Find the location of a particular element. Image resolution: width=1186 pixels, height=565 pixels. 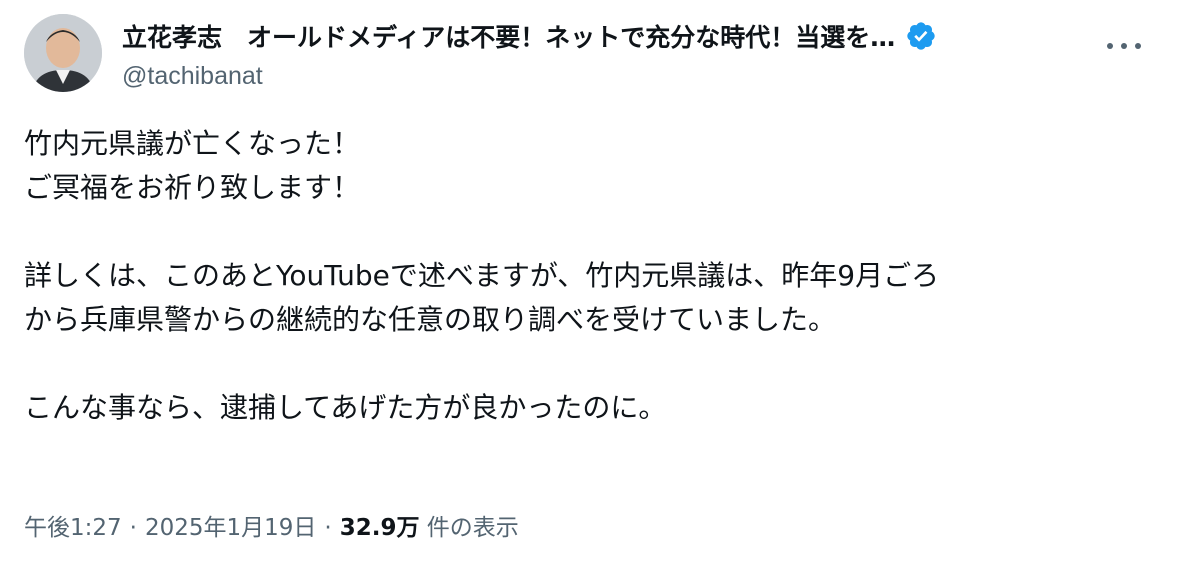

more-horizontal-icon is located at coordinates (1124, 46).